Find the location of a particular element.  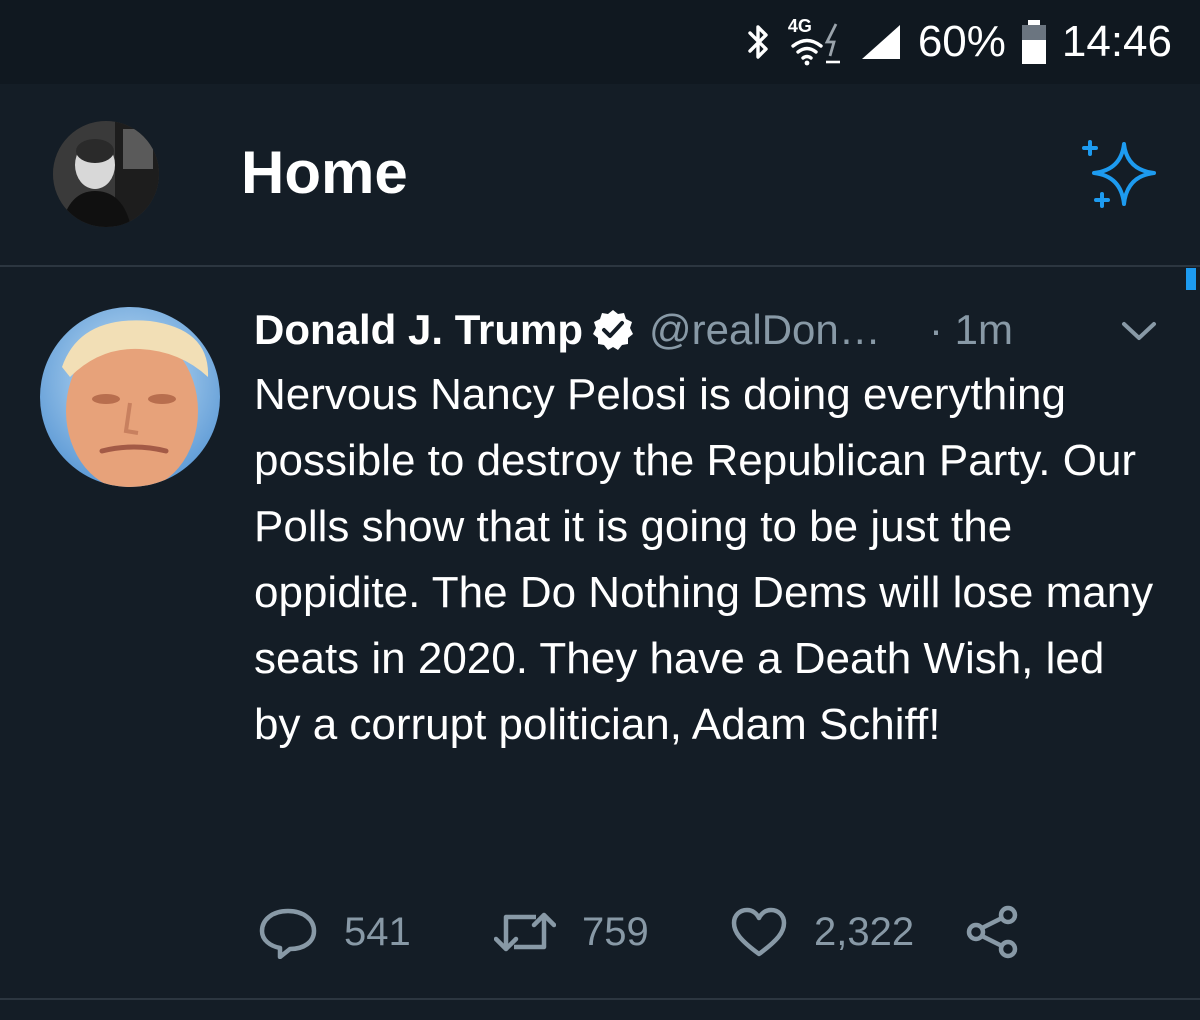

wifi-icon is located at coordinates (807, 52).